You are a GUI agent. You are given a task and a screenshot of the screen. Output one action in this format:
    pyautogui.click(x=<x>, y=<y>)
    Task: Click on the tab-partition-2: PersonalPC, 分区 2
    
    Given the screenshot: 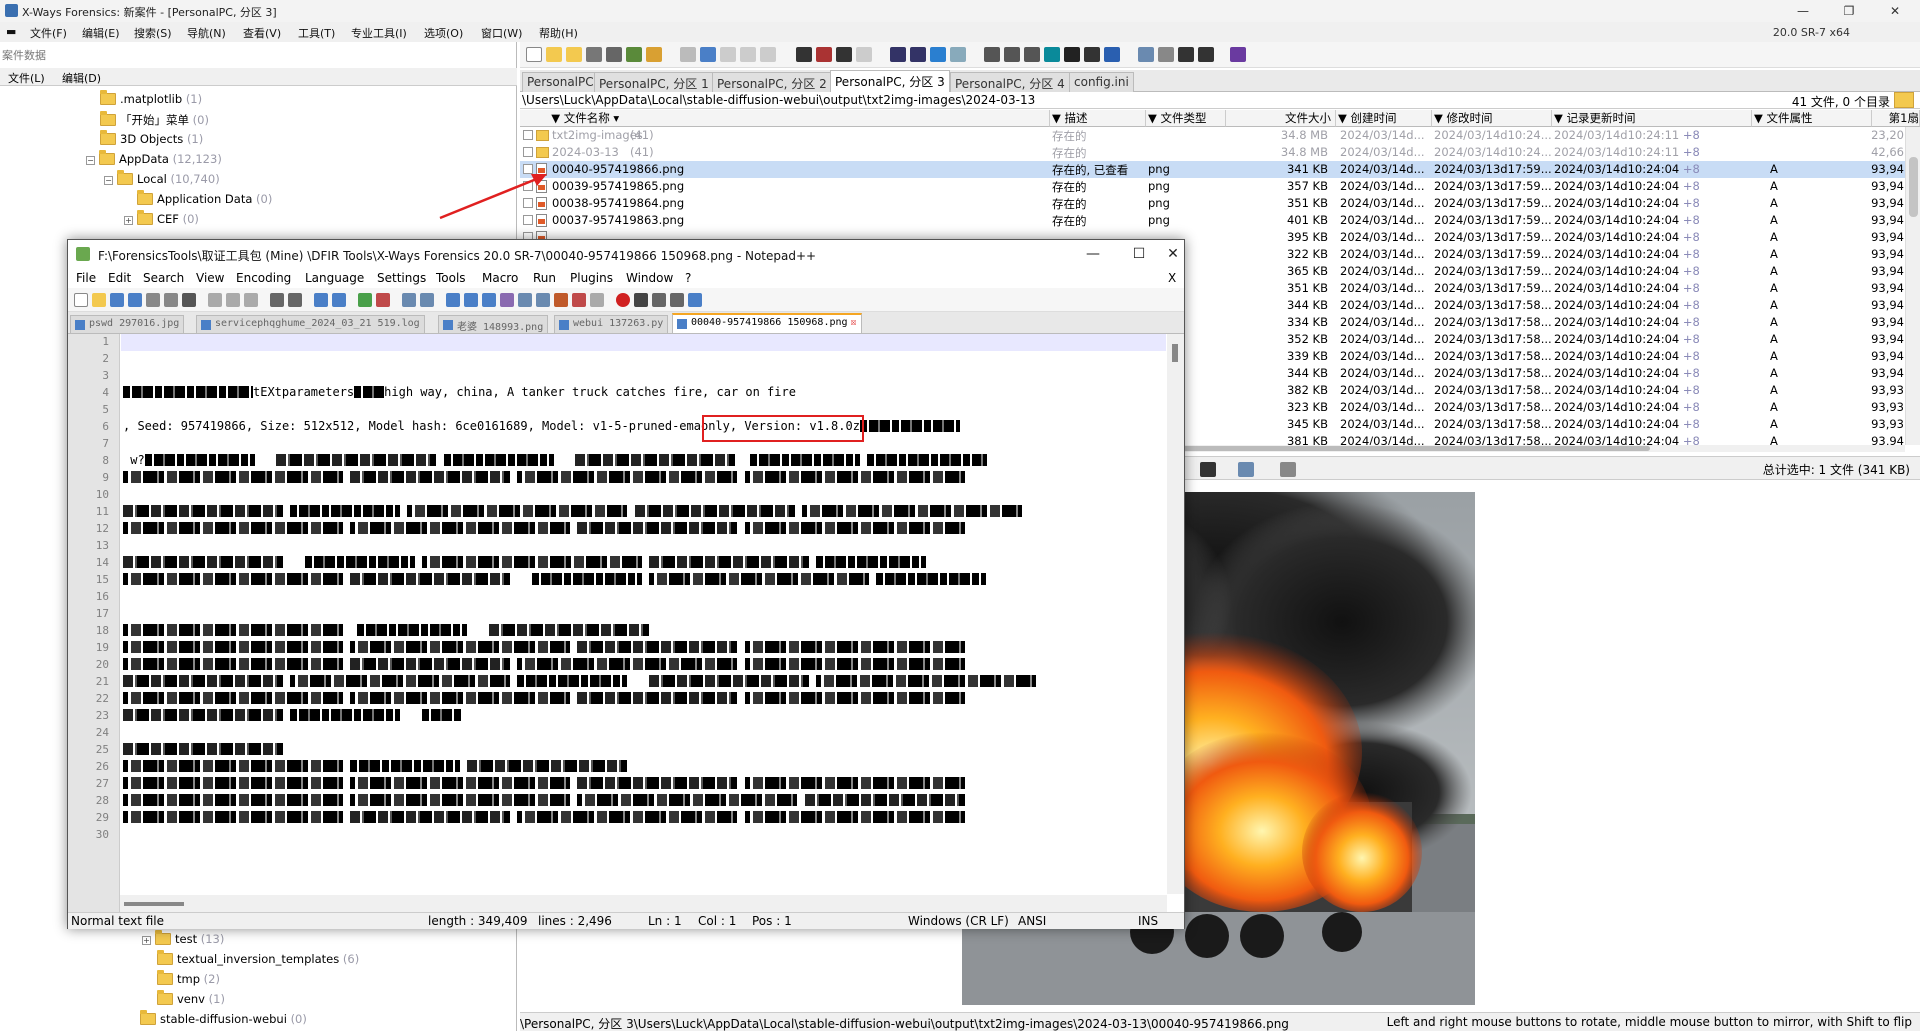 What is the action you would take?
    pyautogui.click(x=772, y=82)
    